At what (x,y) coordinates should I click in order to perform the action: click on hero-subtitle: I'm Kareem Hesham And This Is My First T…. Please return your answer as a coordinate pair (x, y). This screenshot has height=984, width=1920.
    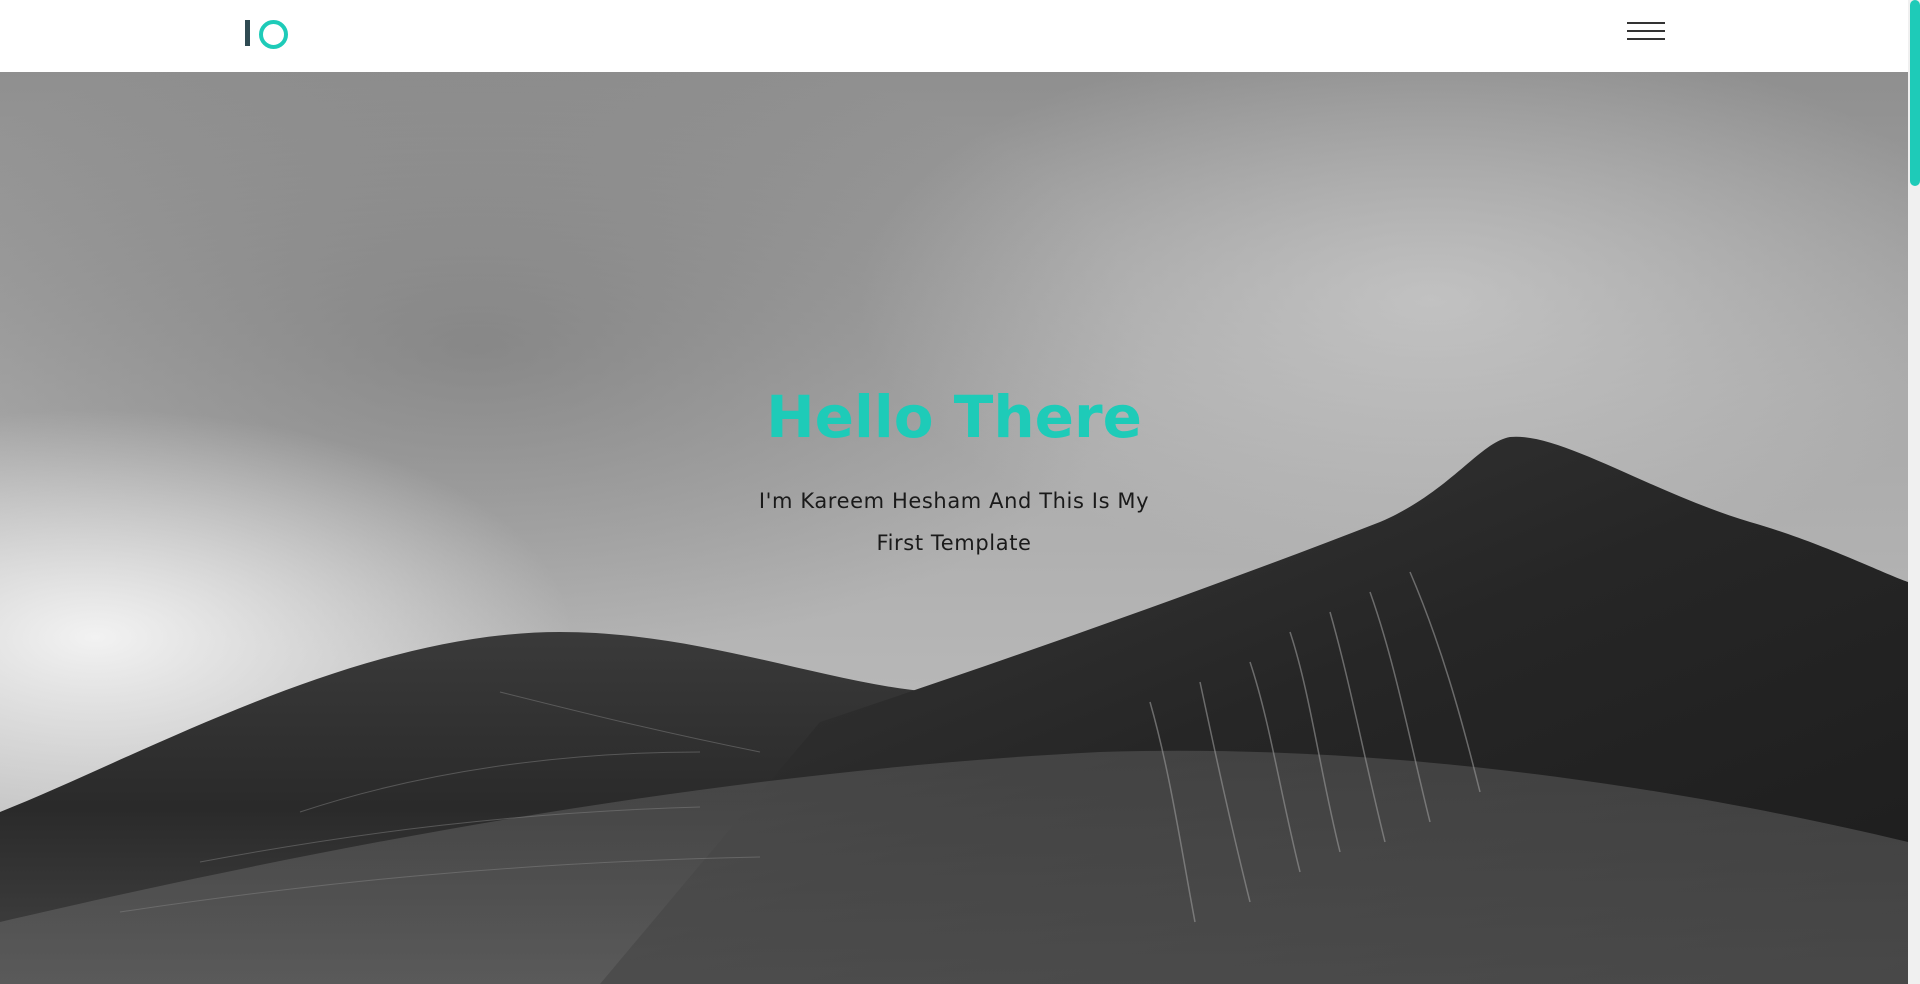
    Looking at the image, I should click on (954, 522).